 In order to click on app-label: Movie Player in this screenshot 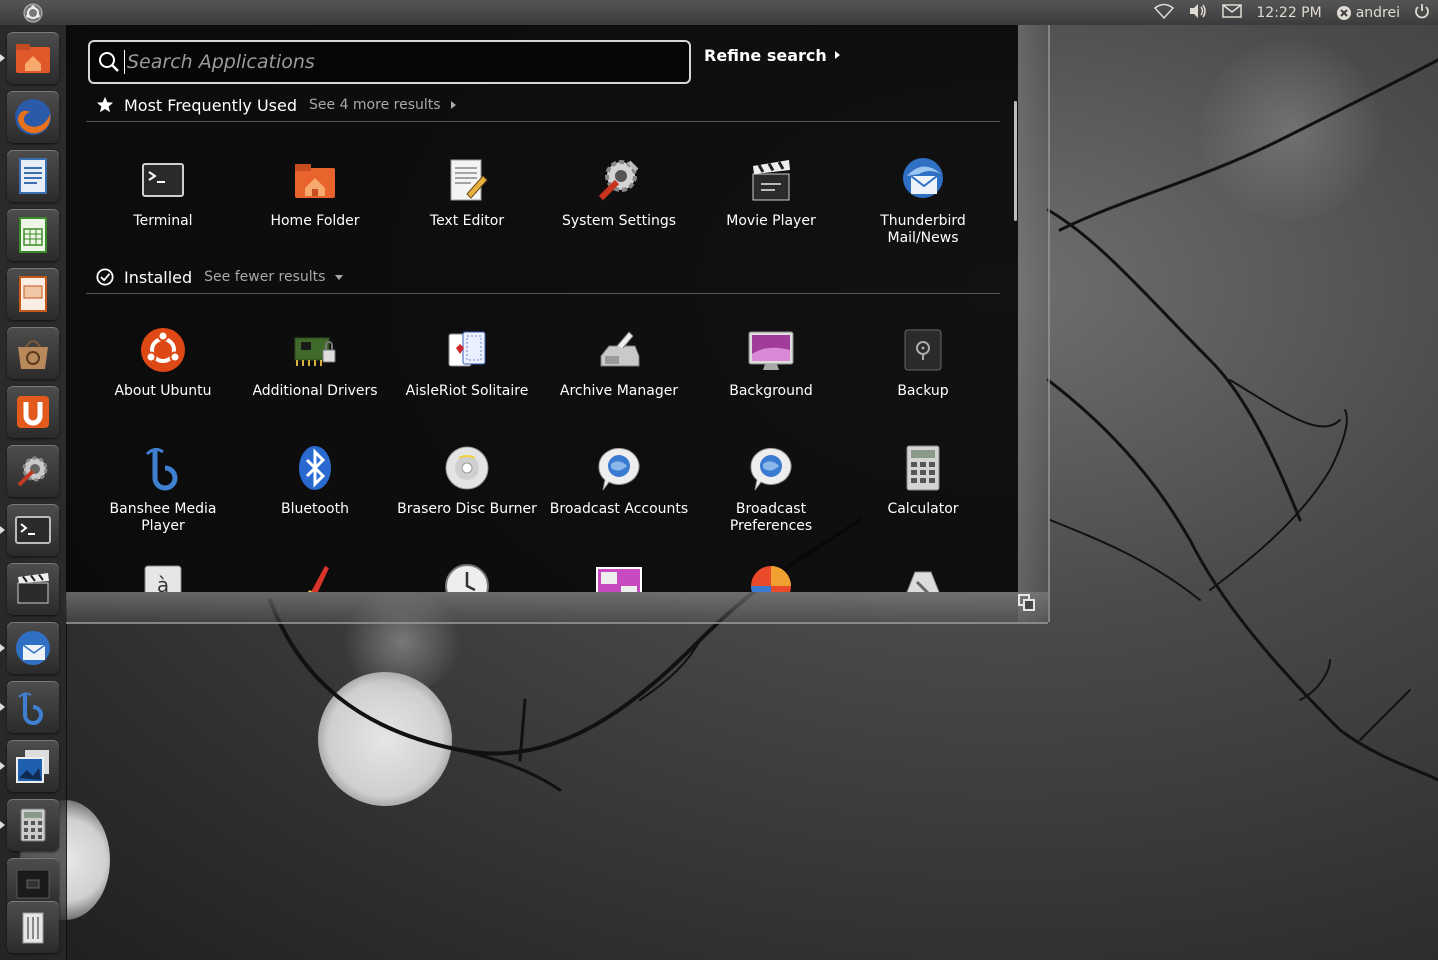, I will do `click(771, 221)`.